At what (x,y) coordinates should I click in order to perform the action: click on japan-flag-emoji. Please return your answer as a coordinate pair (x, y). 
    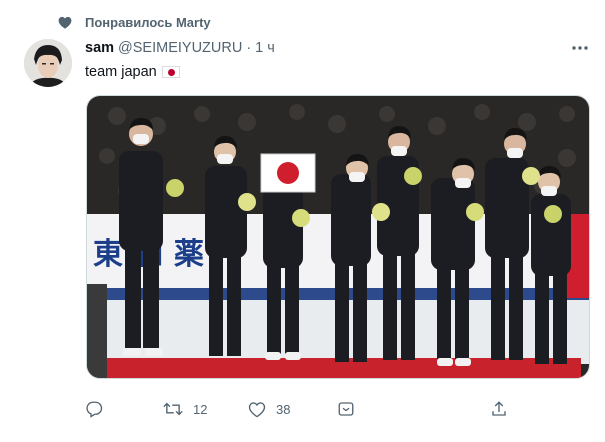
    Looking at the image, I should click on (170, 72).